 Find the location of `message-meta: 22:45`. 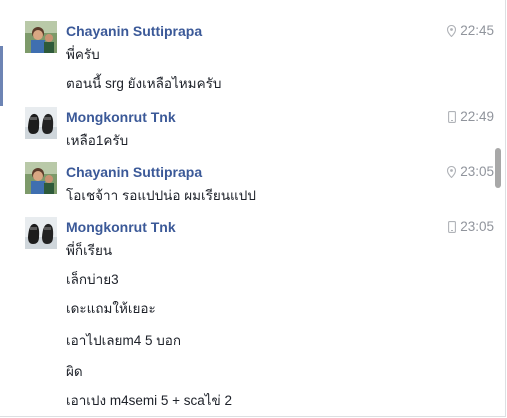

message-meta: 22:45 is located at coordinates (470, 30).